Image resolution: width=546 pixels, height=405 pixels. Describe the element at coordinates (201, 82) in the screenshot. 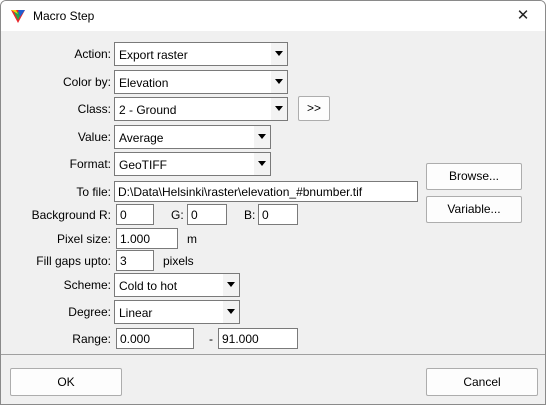

I see `color-by-combo: Elevation` at that location.